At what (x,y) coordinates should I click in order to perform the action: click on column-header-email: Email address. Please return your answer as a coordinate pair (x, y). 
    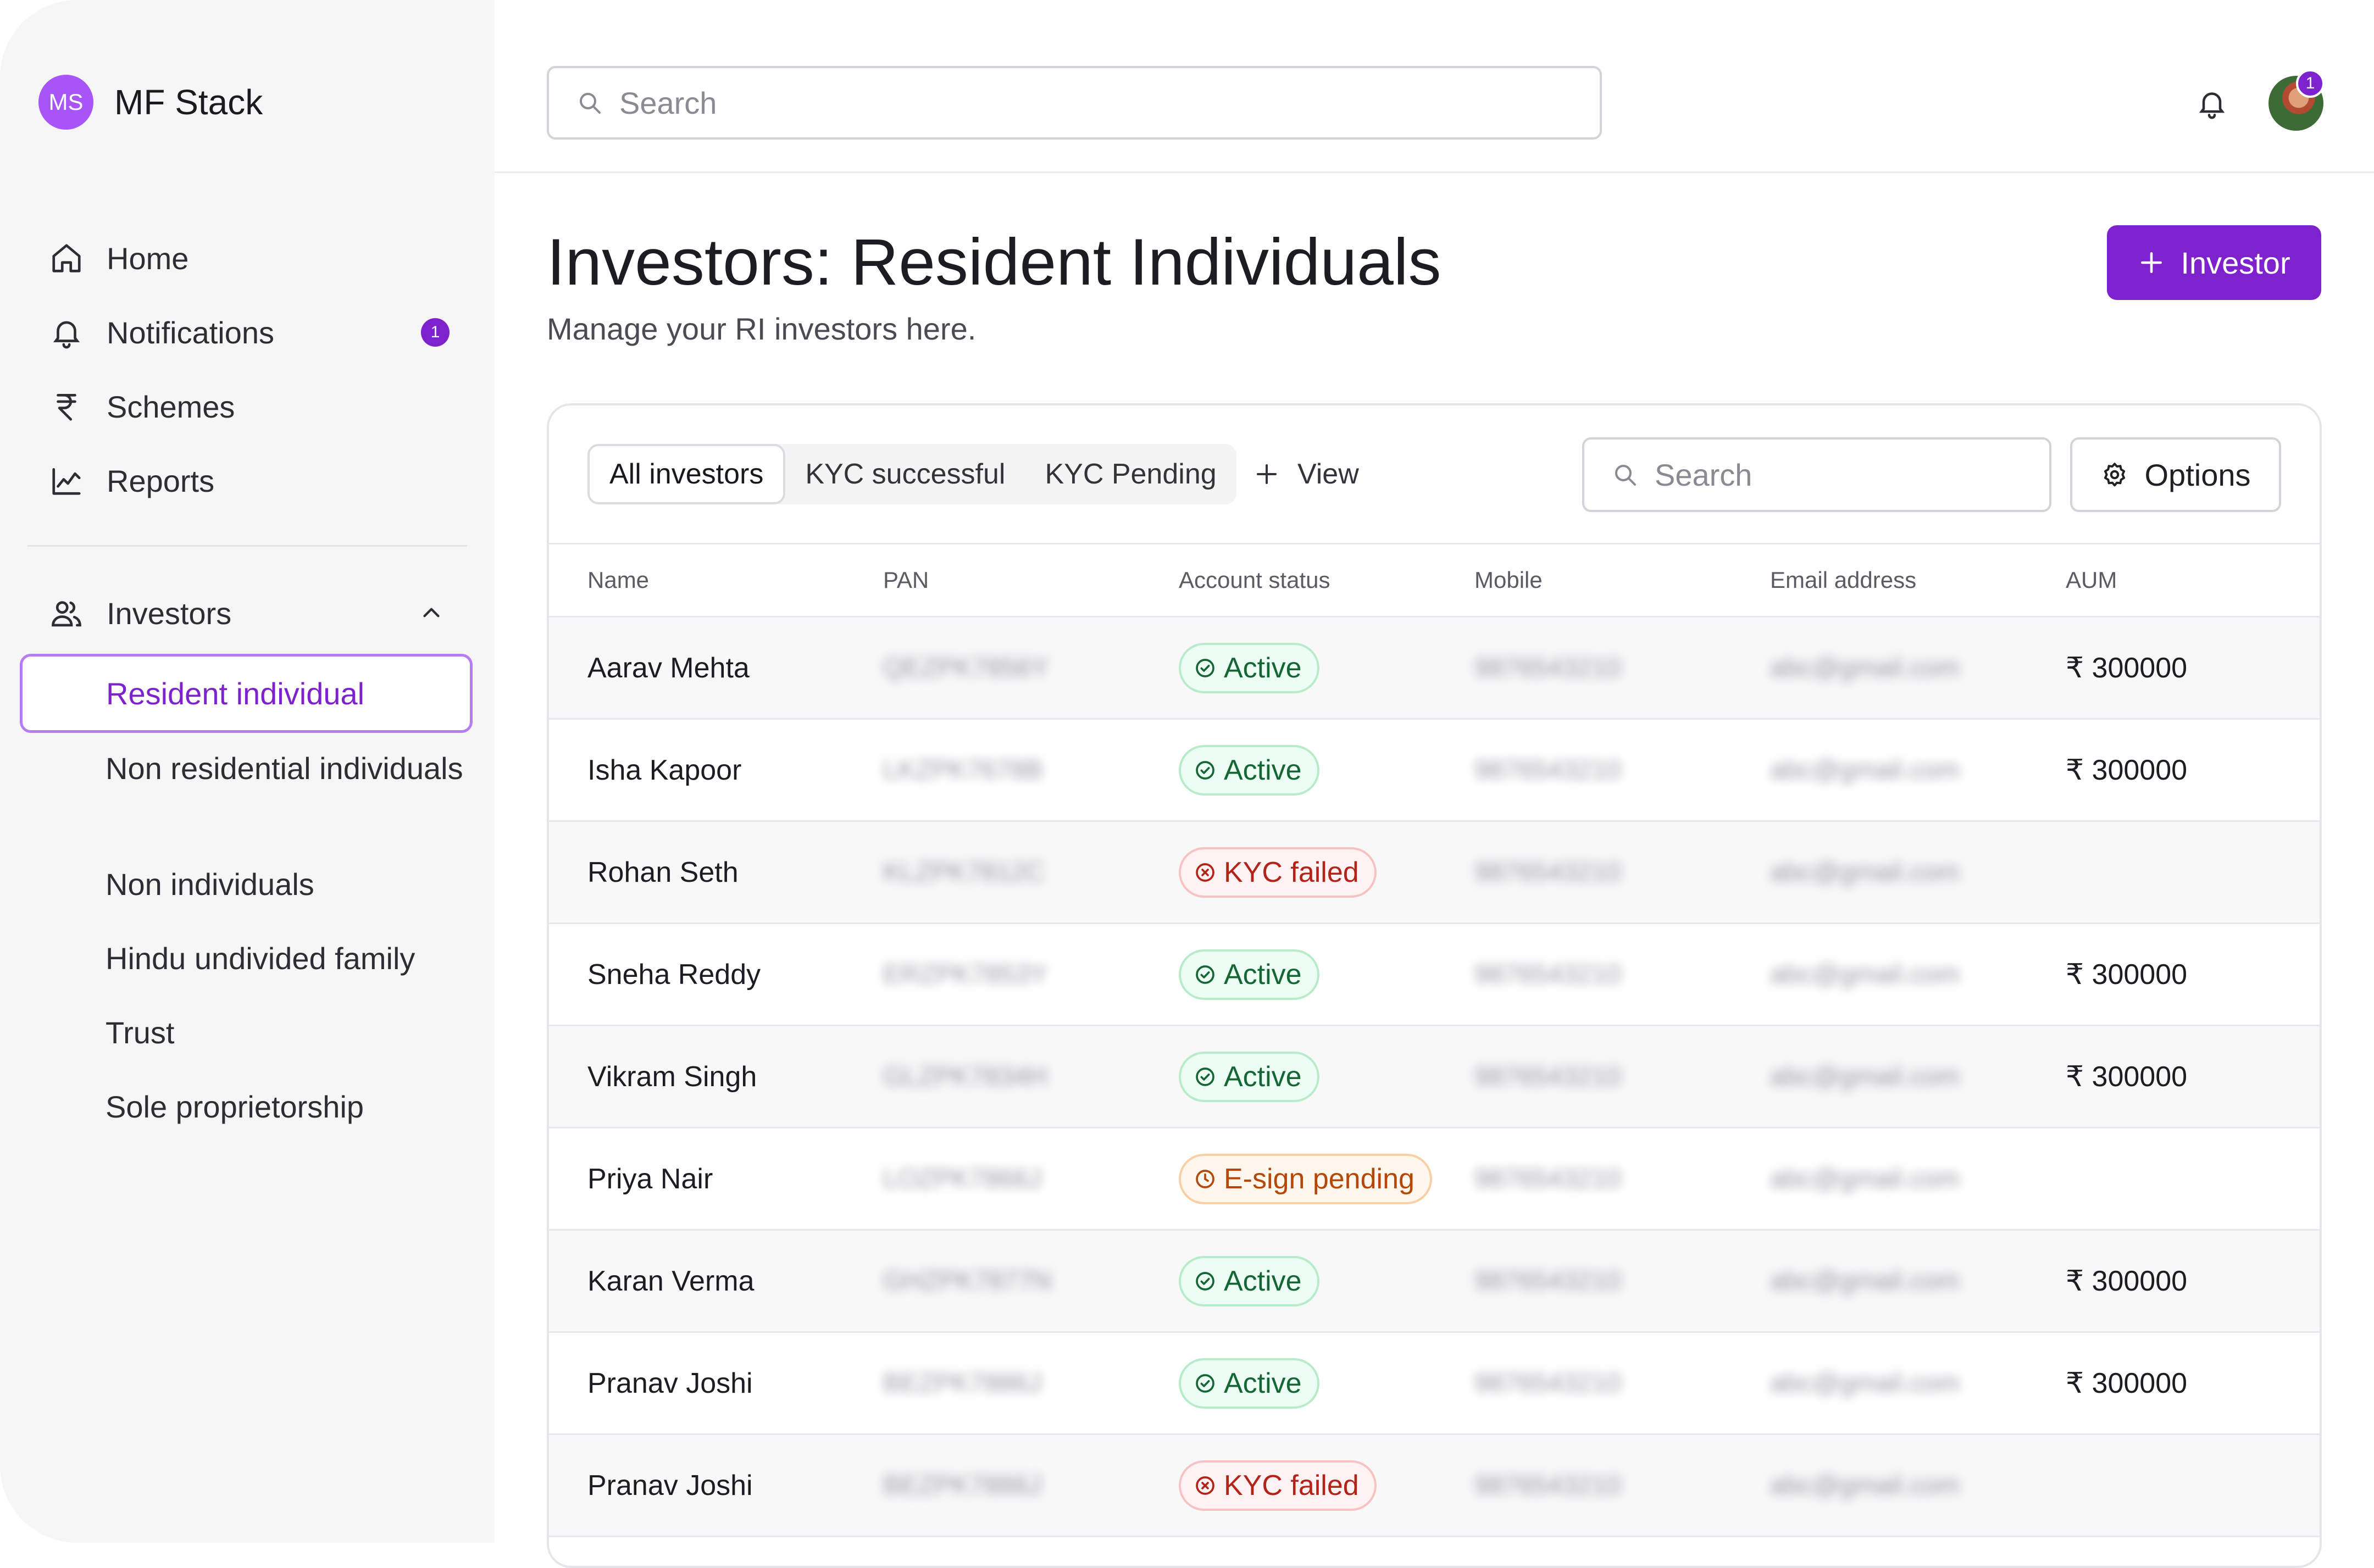
    Looking at the image, I should click on (1843, 580).